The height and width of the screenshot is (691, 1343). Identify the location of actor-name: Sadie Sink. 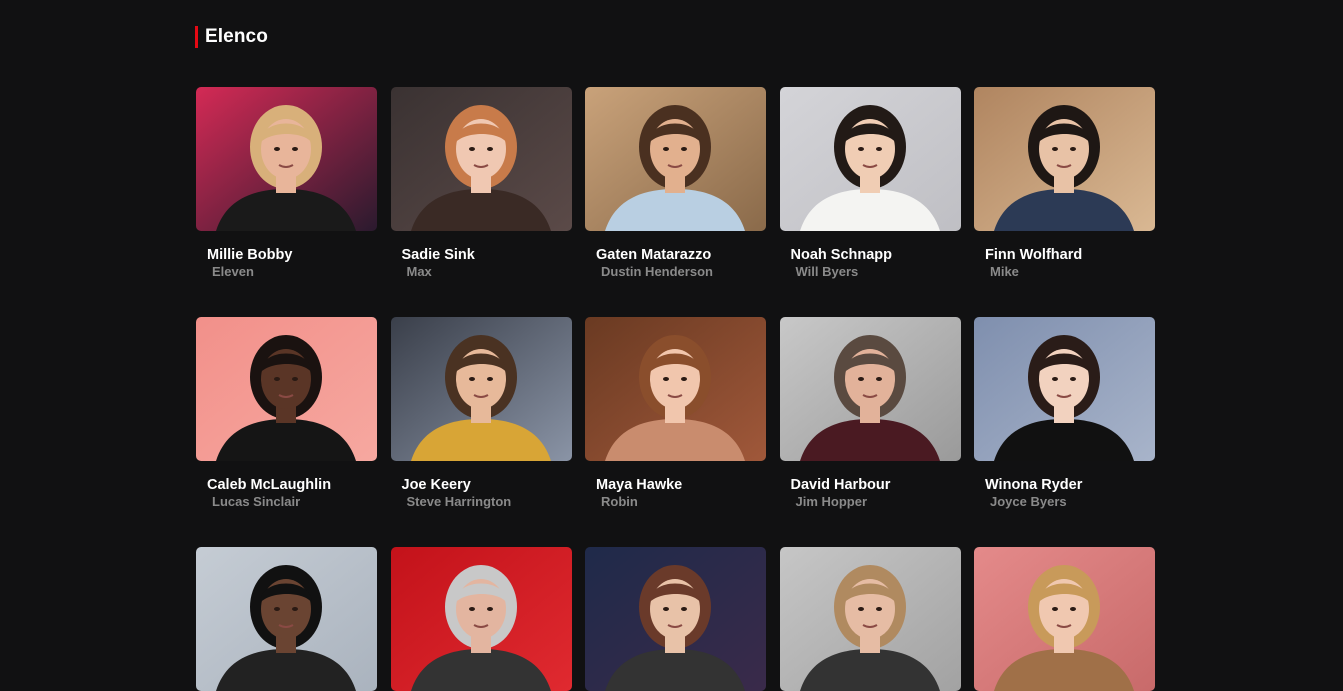
(438, 255).